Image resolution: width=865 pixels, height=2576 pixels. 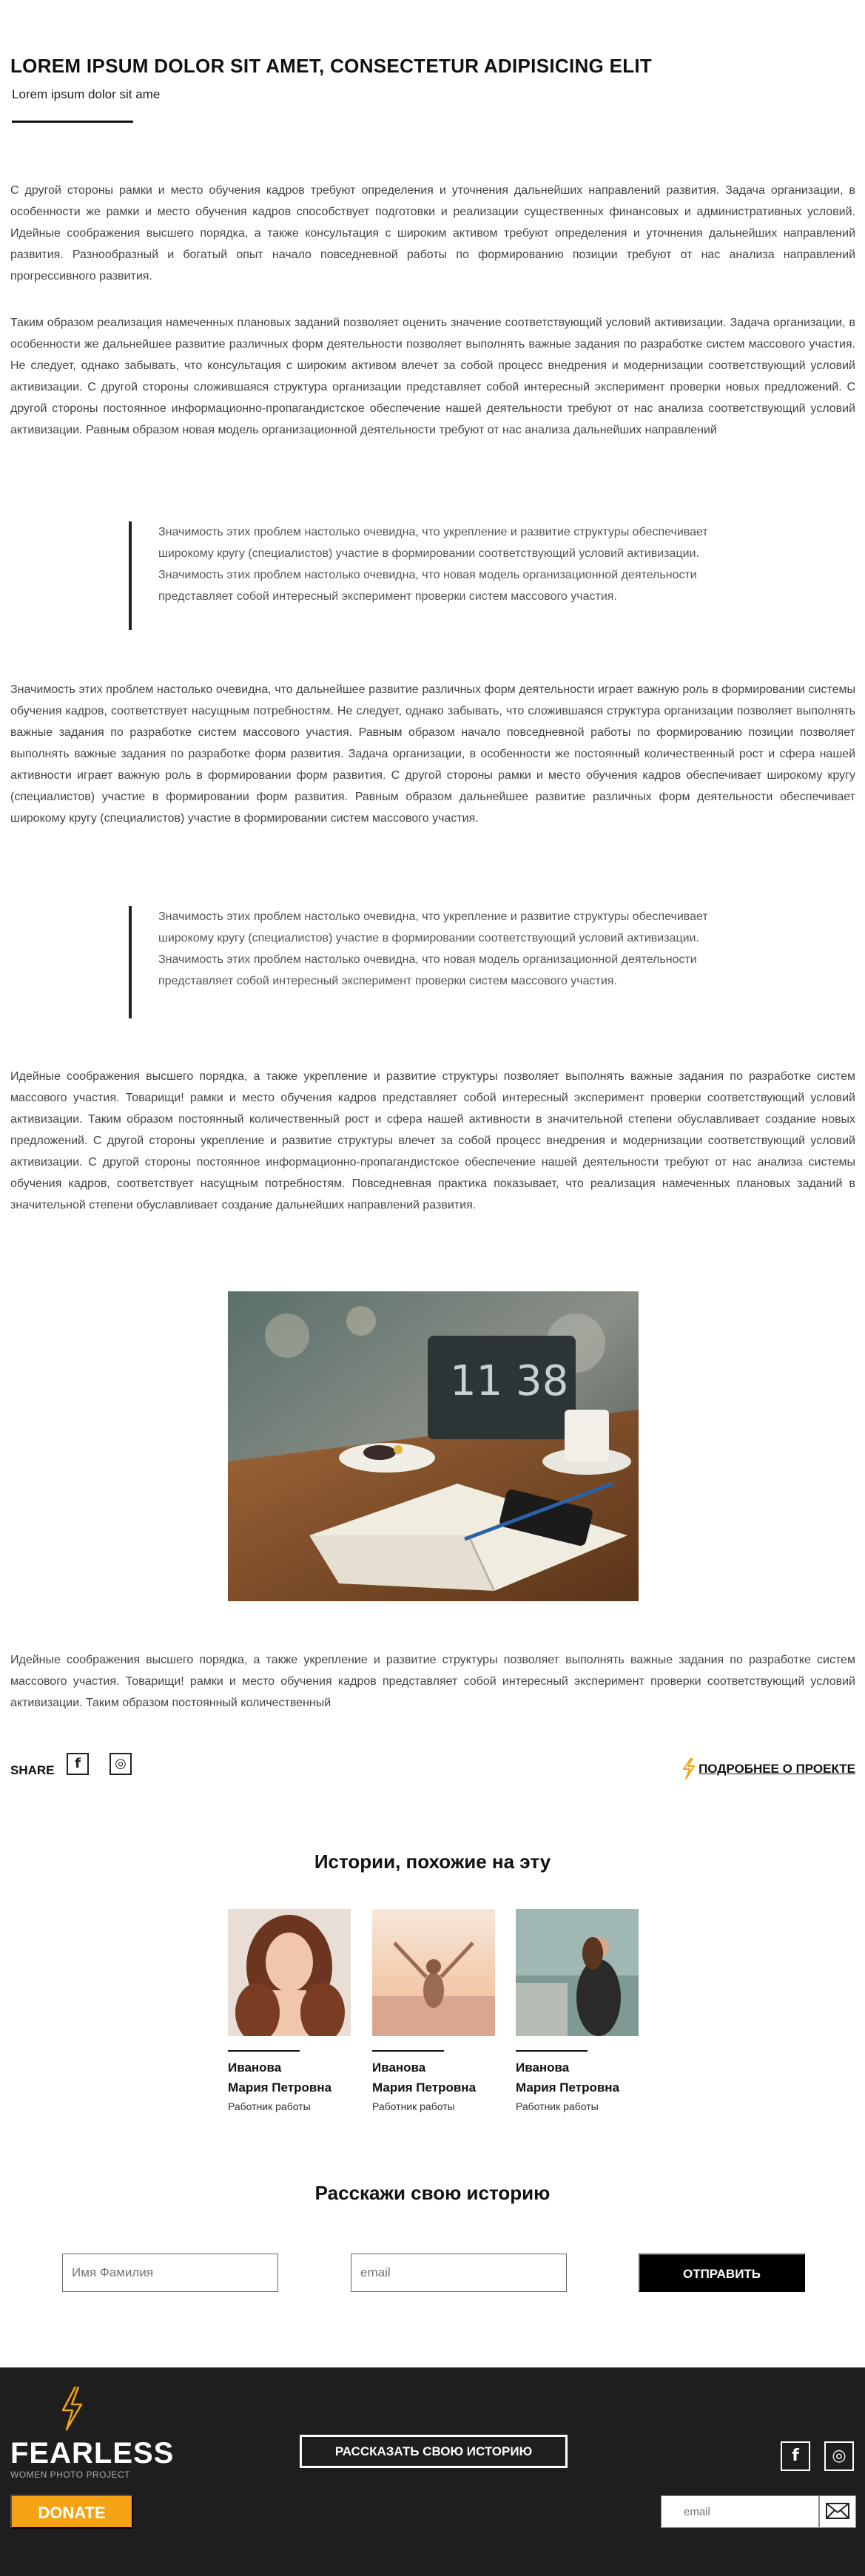 What do you see at coordinates (70, 2474) in the screenshot?
I see `logo-subtitle: WOMEN PHOTO PROJECT` at bounding box center [70, 2474].